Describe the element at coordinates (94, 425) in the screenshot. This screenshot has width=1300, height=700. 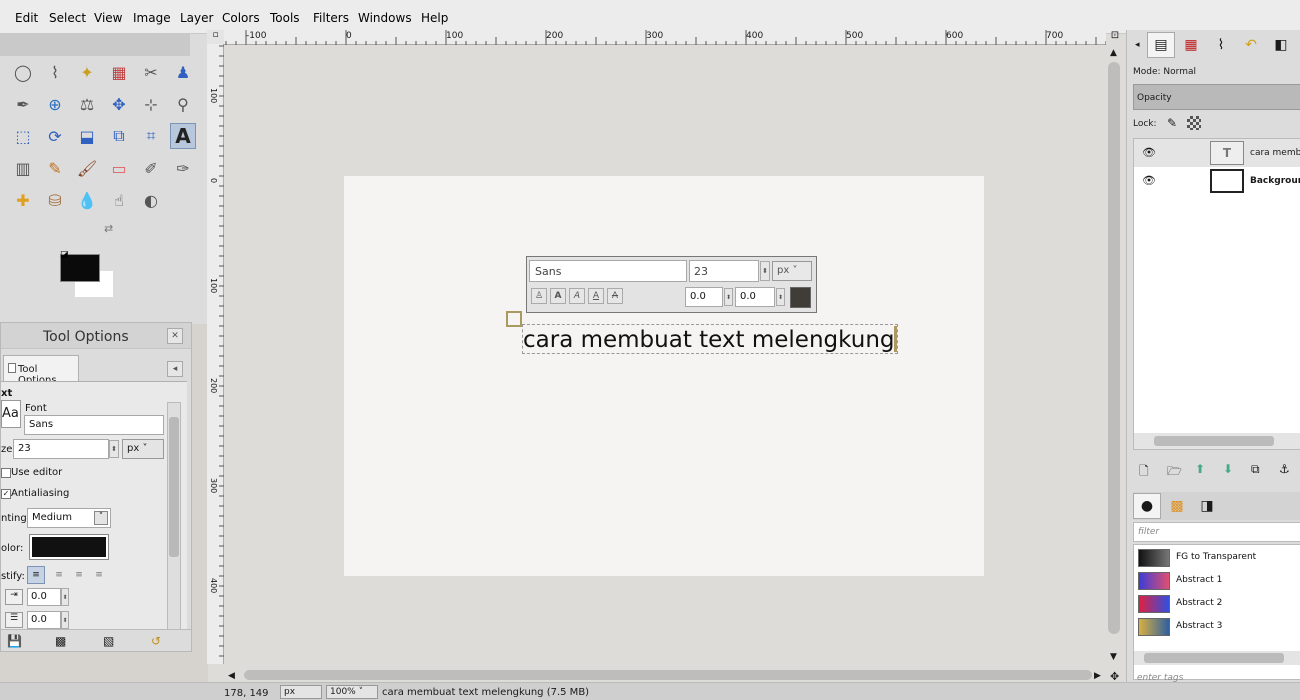
I see `font-field: Sans` at that location.